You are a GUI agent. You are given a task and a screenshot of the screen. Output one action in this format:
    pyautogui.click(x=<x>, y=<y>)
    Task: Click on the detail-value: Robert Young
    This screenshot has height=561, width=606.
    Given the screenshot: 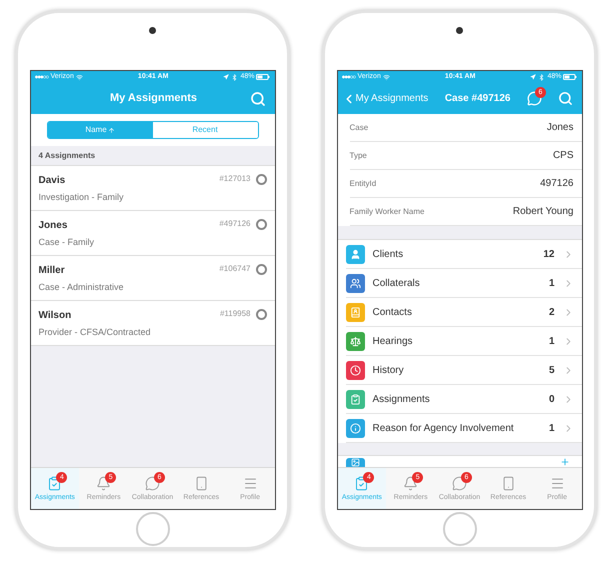 What is the action you would take?
    pyautogui.click(x=543, y=212)
    